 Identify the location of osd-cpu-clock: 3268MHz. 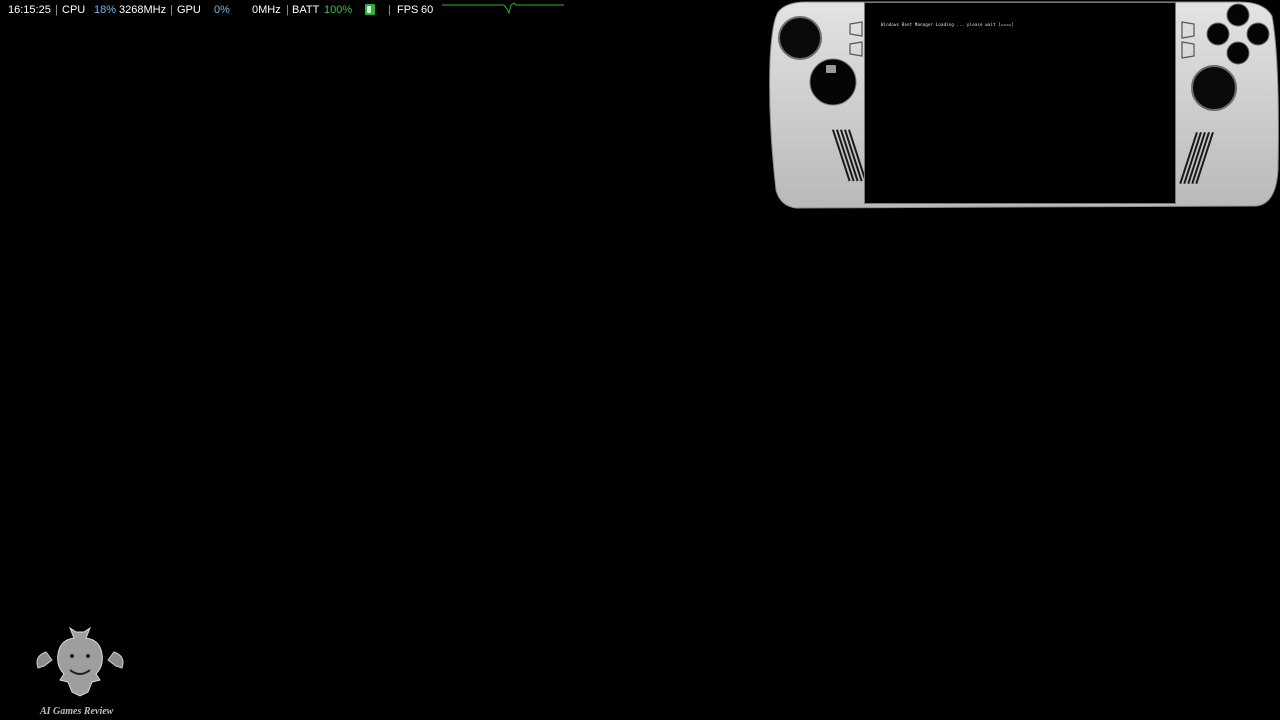
(143, 10).